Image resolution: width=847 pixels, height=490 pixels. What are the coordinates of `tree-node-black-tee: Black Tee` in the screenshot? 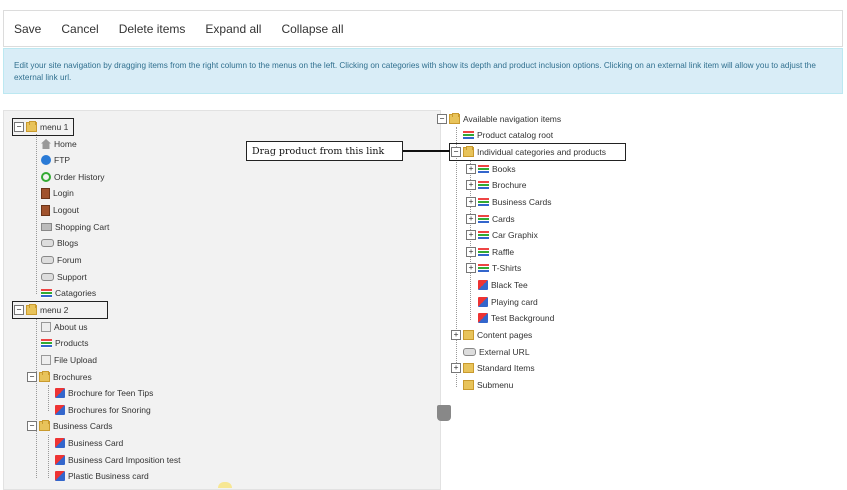 It's located at (503, 285).